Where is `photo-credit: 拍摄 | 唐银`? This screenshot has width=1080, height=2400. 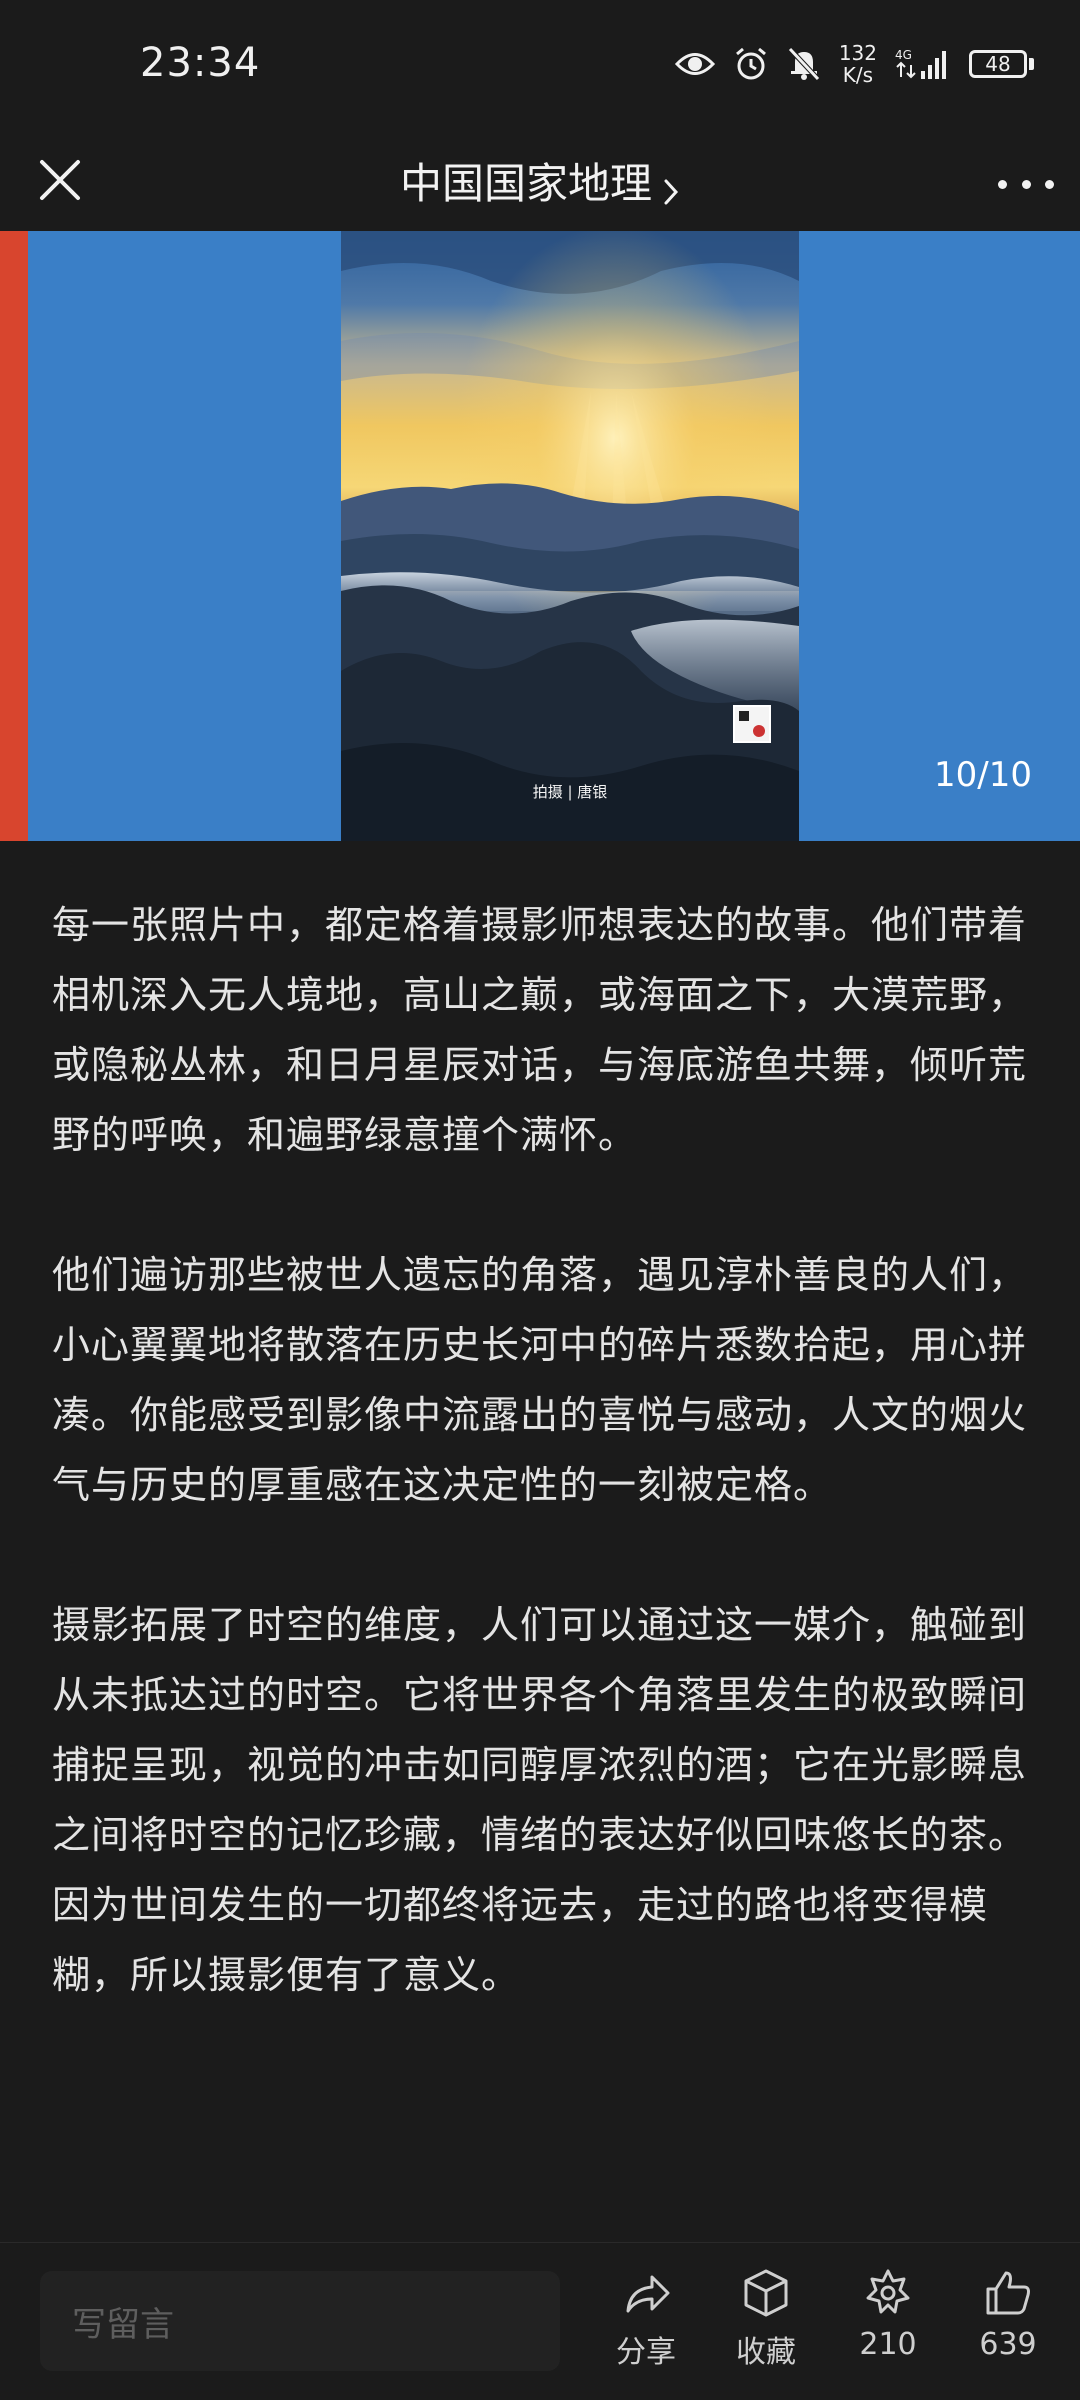
photo-credit: 拍摄 | 唐银 is located at coordinates (570, 792).